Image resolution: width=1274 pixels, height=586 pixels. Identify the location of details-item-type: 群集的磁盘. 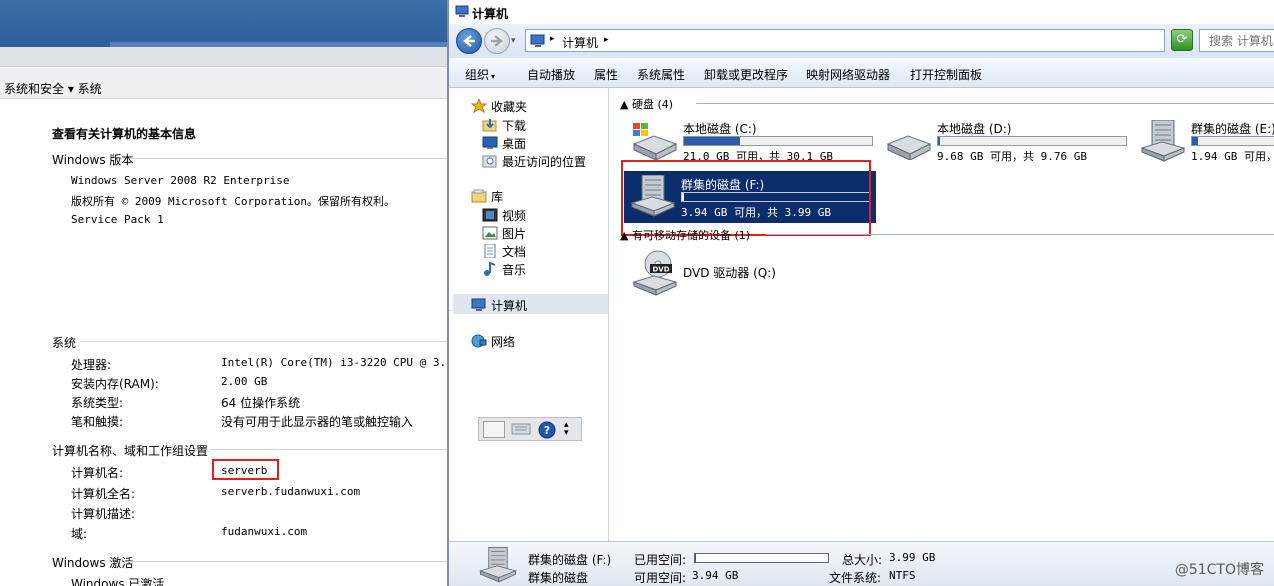
(558, 578).